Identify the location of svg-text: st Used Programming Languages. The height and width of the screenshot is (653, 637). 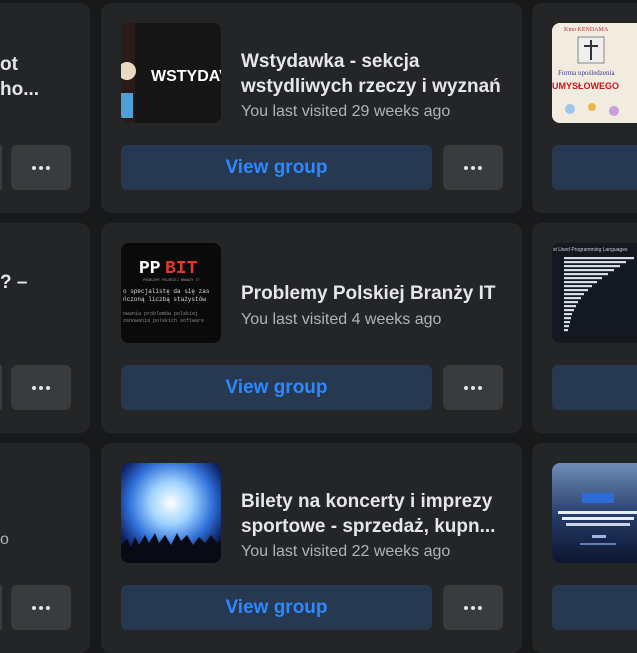
(590, 250).